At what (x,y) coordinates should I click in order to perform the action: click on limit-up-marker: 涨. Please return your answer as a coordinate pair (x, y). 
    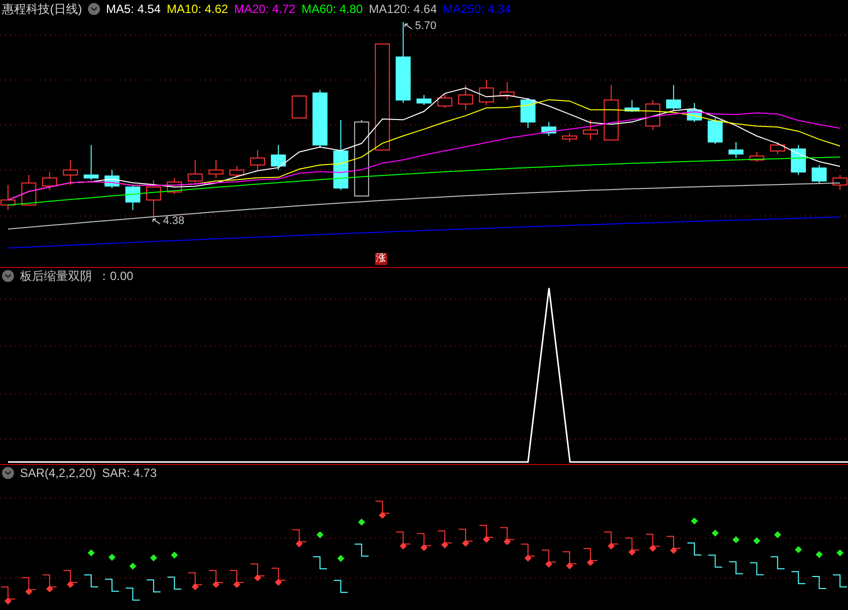
    Looking at the image, I should click on (381, 259).